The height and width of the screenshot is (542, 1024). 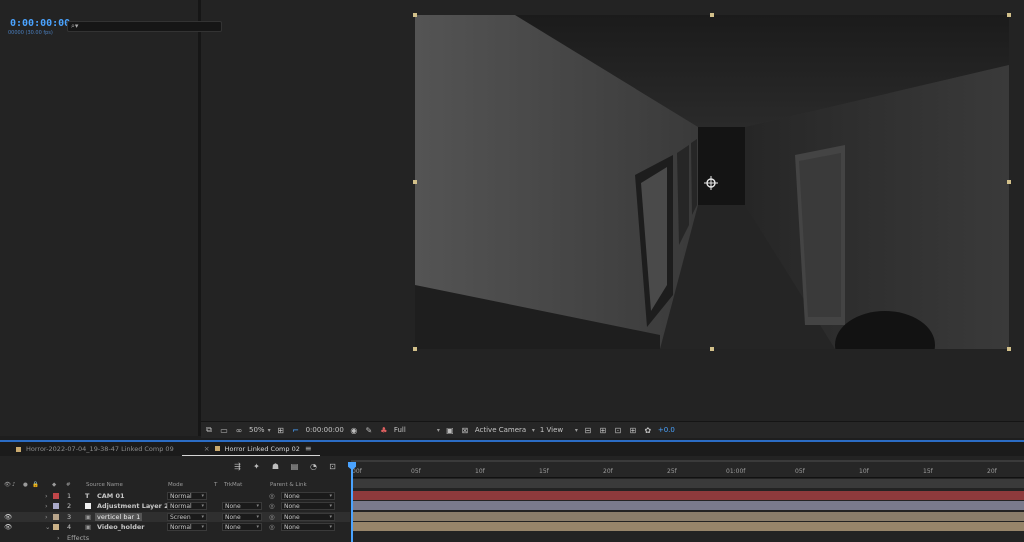 What do you see at coordinates (250, 449) in the screenshot?
I see `tab-linked-comp-02: × Horror Linked Comp 02 ≡` at bounding box center [250, 449].